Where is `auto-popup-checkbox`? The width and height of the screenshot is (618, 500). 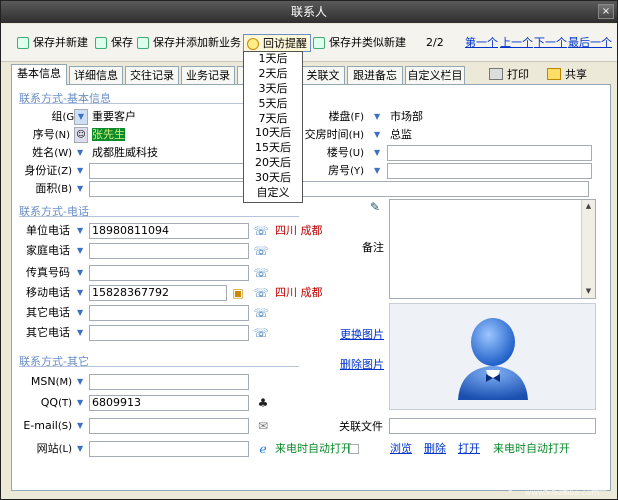 auto-popup-checkbox is located at coordinates (354, 449).